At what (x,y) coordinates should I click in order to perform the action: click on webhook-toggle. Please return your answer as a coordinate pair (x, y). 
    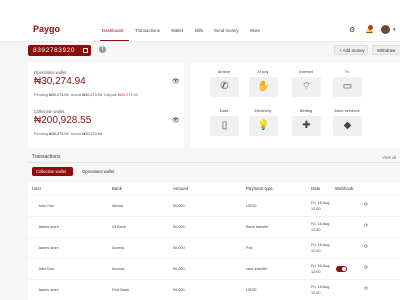
    Looking at the image, I should click on (341, 269).